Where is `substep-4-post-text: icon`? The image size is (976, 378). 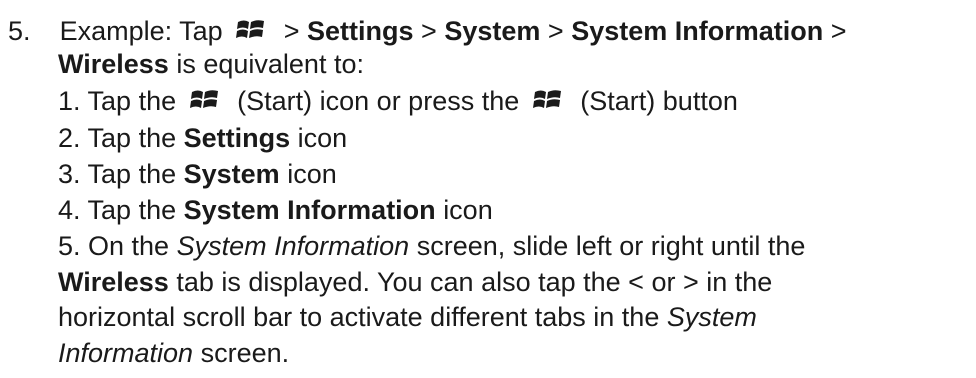 substep-4-post-text: icon is located at coordinates (468, 210).